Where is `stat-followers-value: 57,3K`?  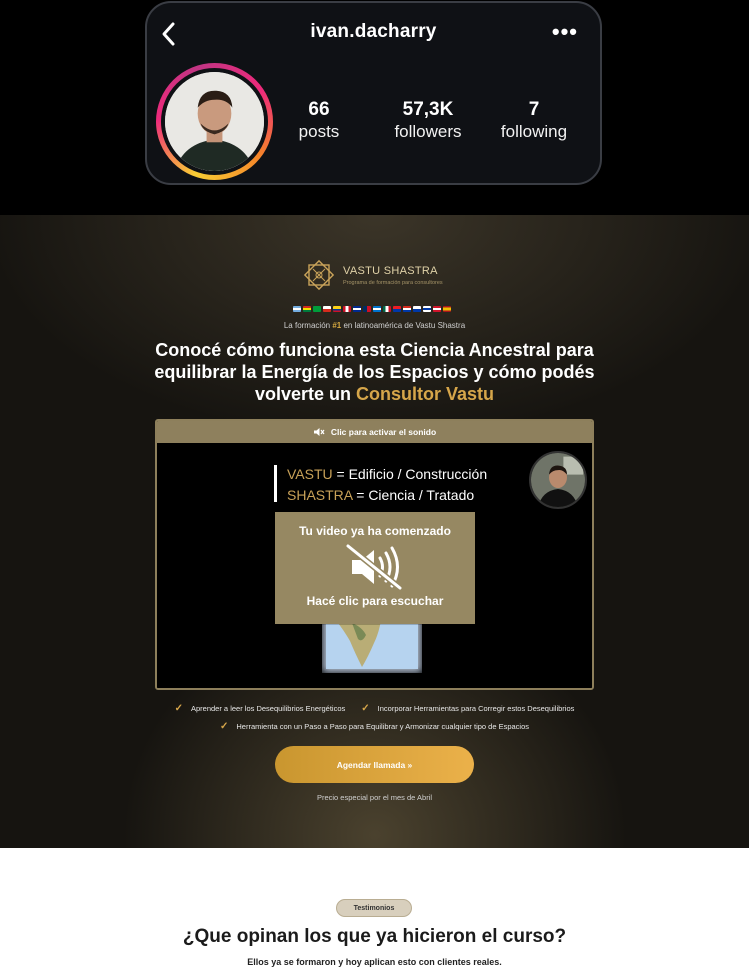
stat-followers-value: 57,3K is located at coordinates (428, 109).